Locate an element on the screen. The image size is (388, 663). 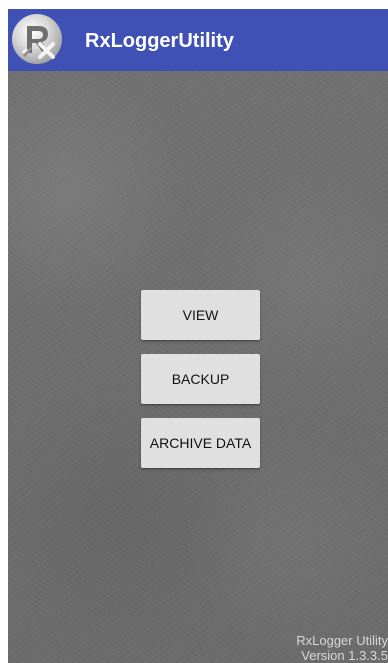
backup-button: BACKUP is located at coordinates (200, 379).